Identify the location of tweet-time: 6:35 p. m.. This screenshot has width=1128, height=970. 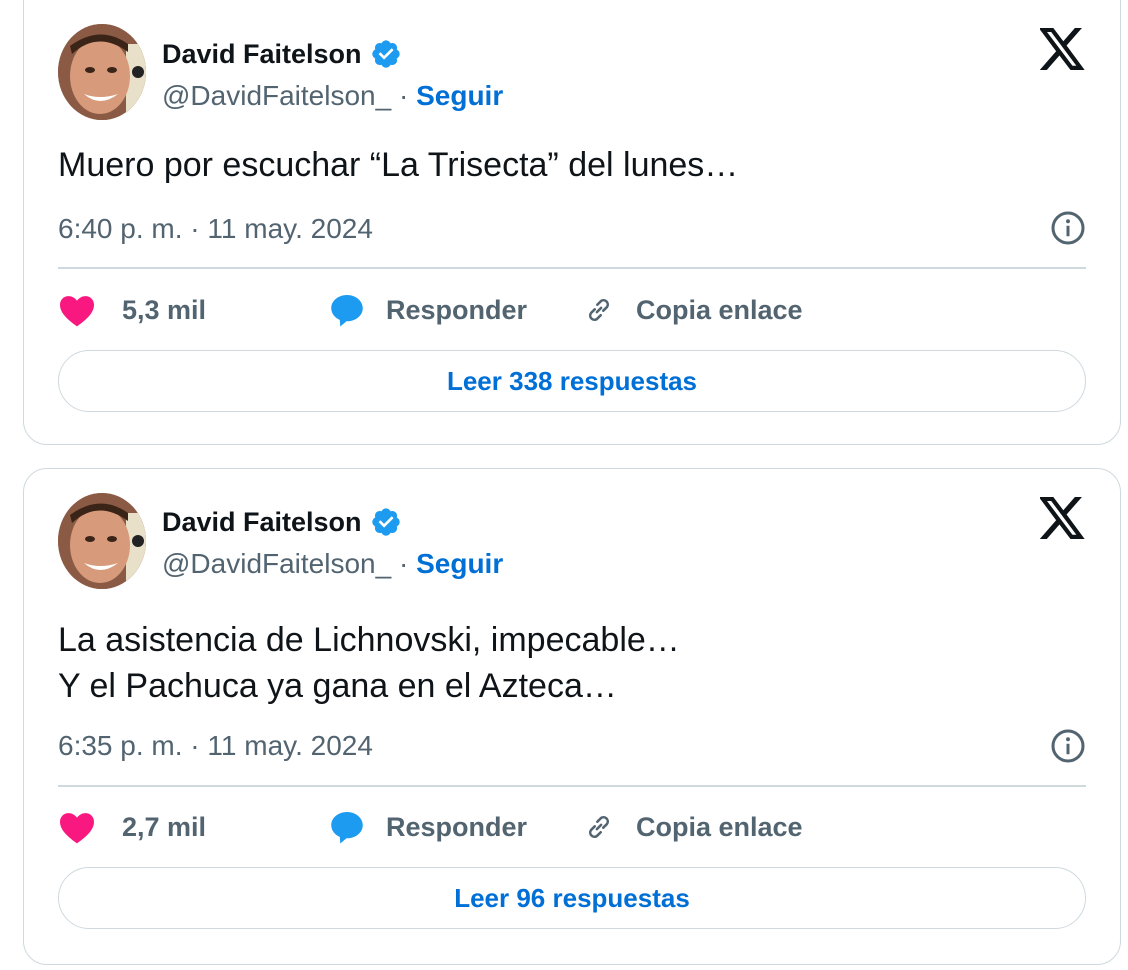
(120, 745).